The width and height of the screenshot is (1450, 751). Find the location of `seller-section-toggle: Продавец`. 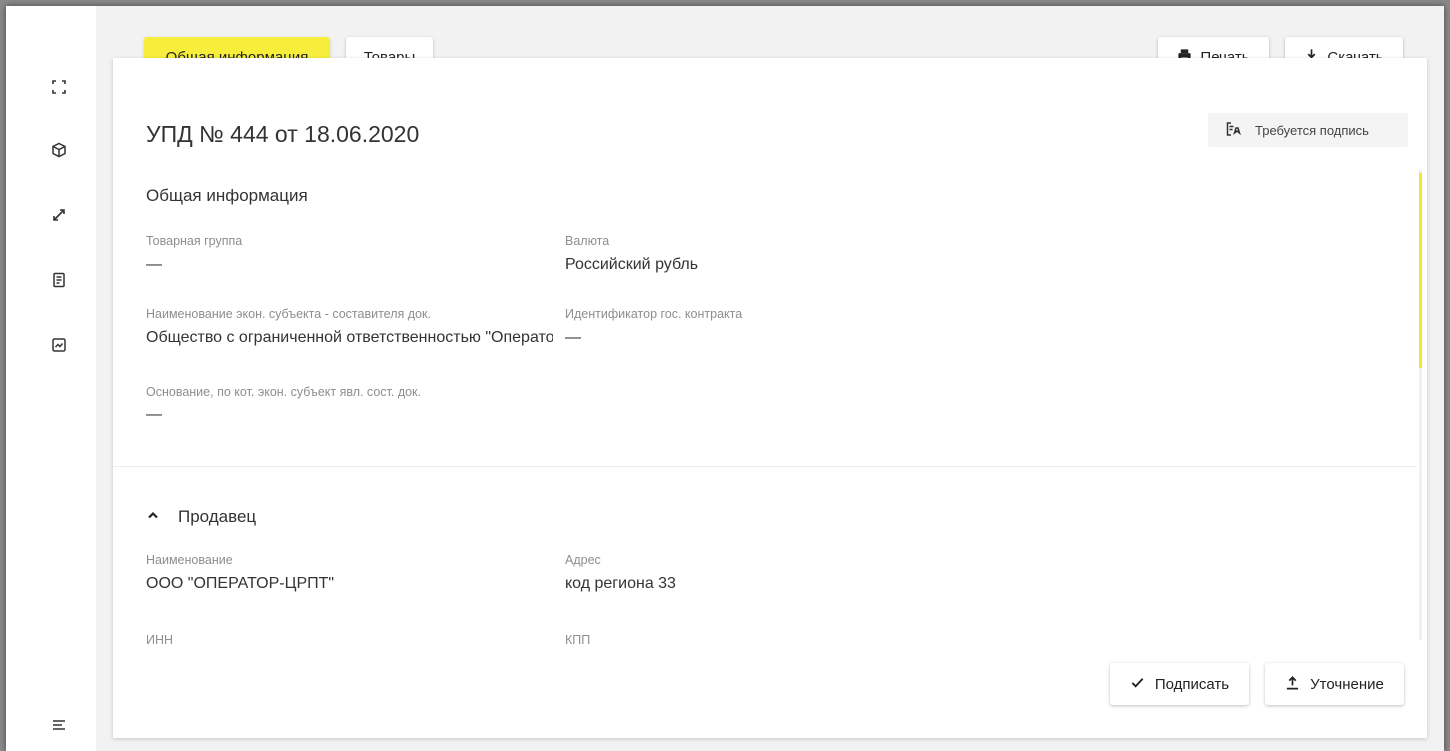

seller-section-toggle: Продавец is located at coordinates (201, 517).